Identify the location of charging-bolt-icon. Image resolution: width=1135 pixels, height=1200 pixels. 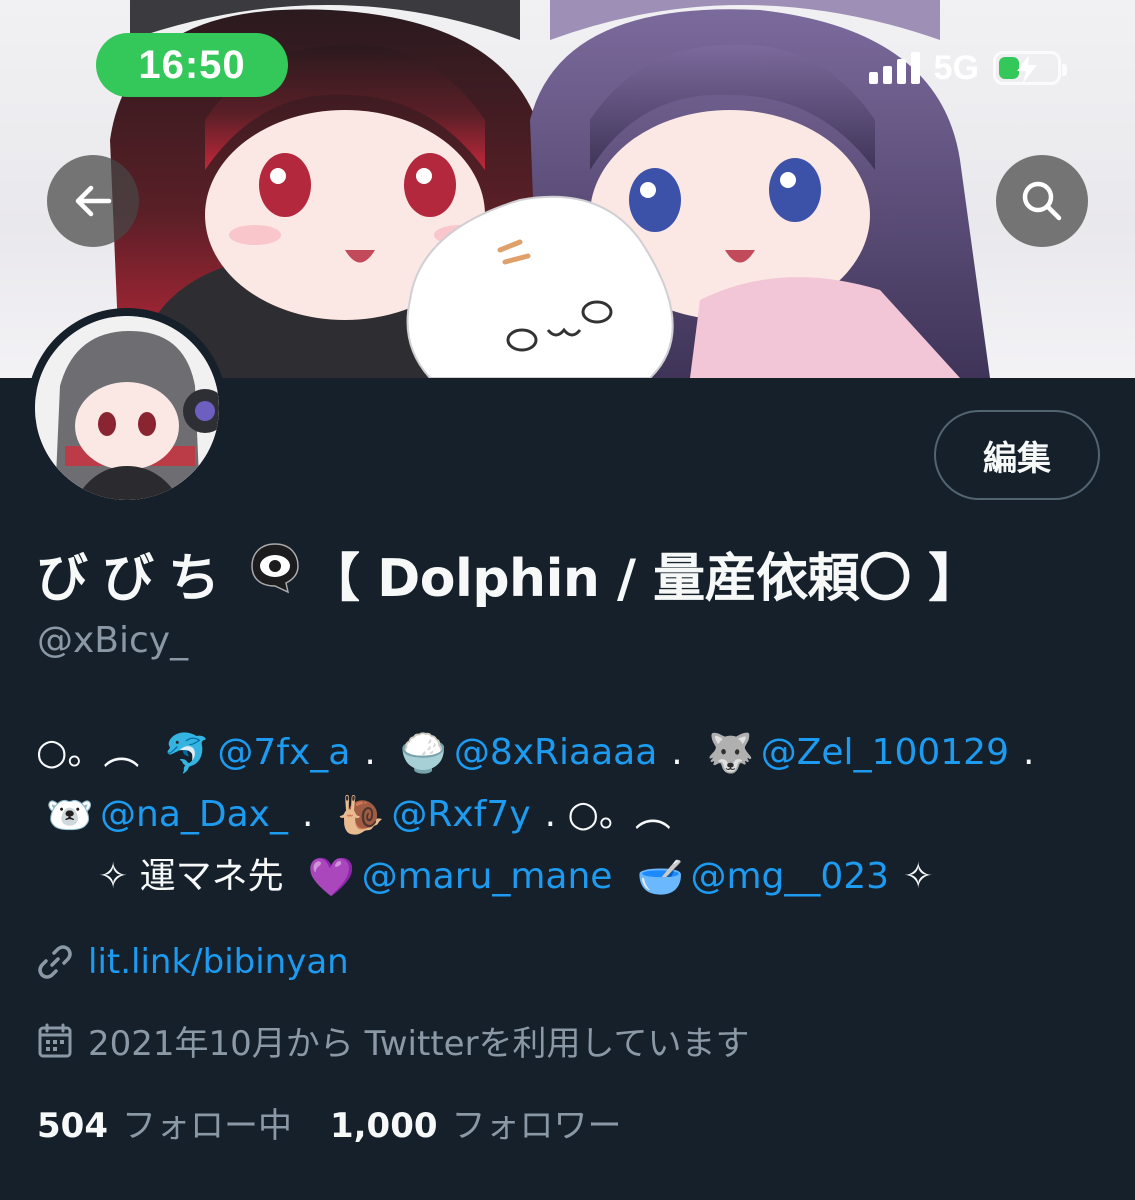
(1027, 69).